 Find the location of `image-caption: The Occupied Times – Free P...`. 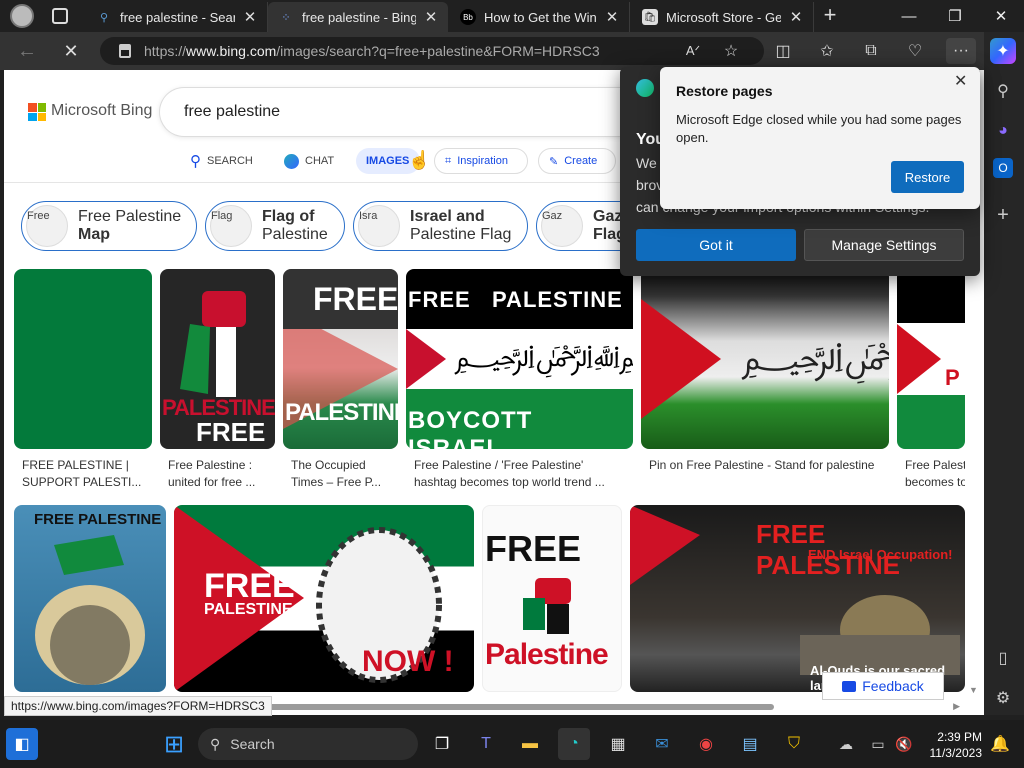

image-caption: The Occupied Times – Free P... is located at coordinates (346, 474).